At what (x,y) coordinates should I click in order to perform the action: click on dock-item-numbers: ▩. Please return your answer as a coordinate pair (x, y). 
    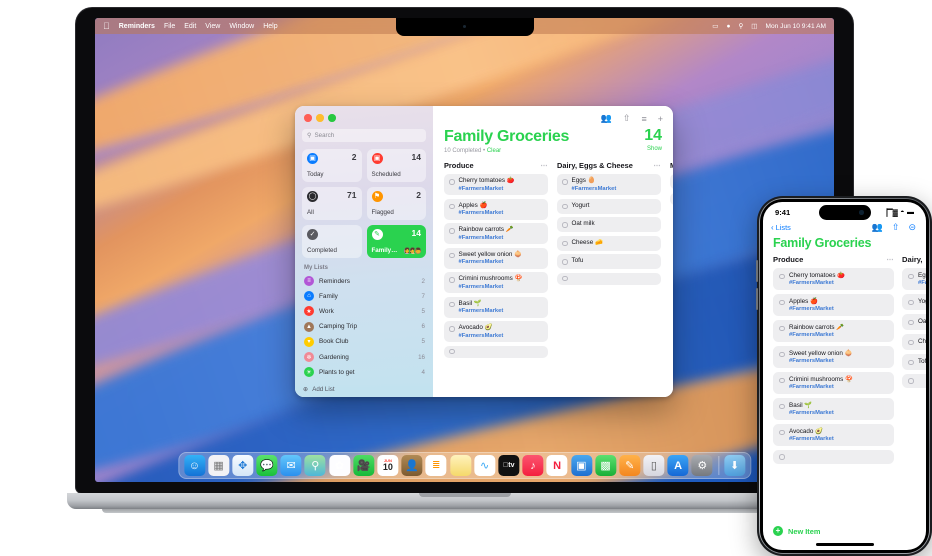
    Looking at the image, I should click on (606, 465).